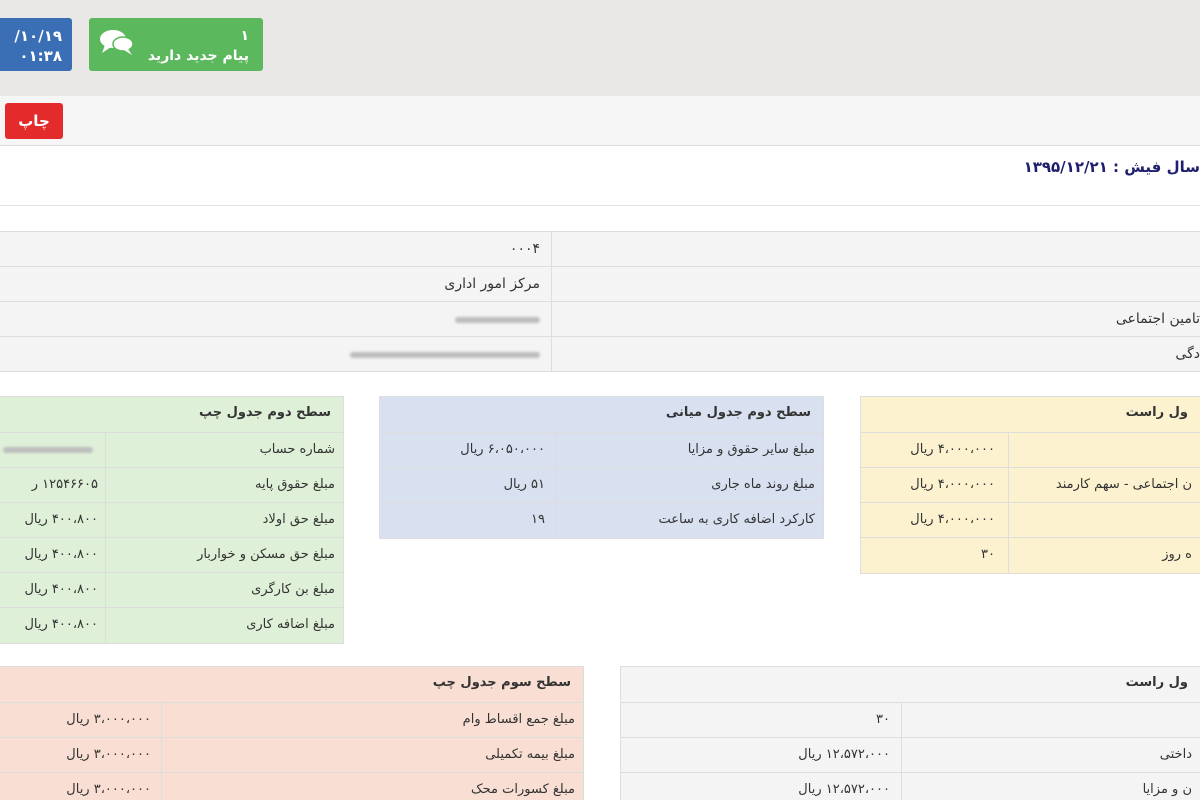 The width and height of the screenshot is (1200, 800). Describe the element at coordinates (290, 624) in the screenshot. I see `row-label: مبلغ اضافه کاری` at that location.